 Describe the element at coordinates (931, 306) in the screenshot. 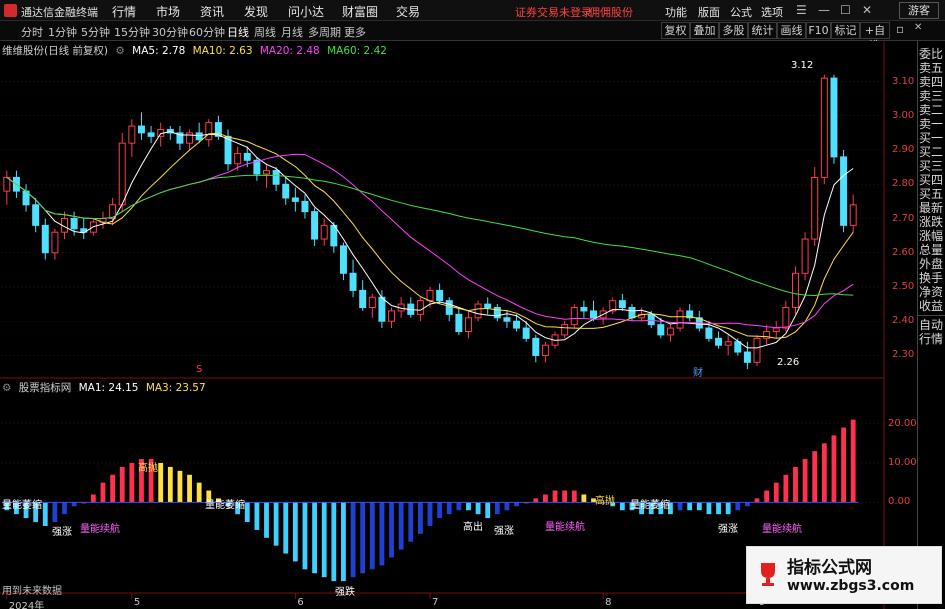

I see `side-tab-18: 收益` at that location.